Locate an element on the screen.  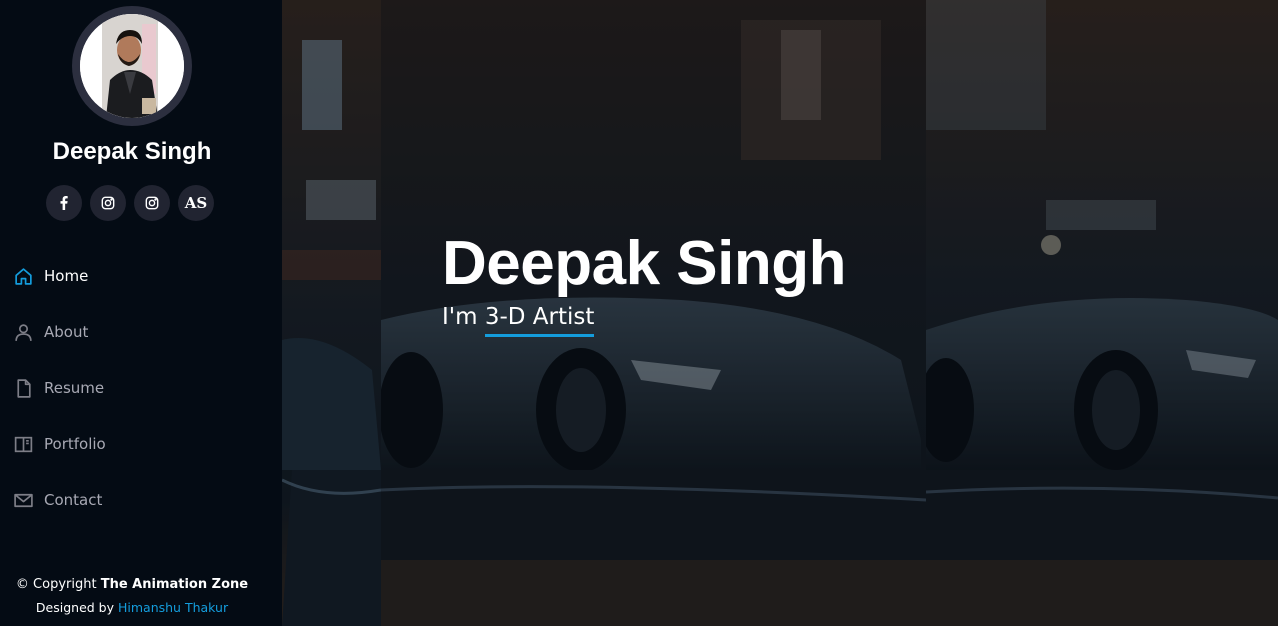
hero-subtitle: I'm 3-D Artist is located at coordinates (518, 320).